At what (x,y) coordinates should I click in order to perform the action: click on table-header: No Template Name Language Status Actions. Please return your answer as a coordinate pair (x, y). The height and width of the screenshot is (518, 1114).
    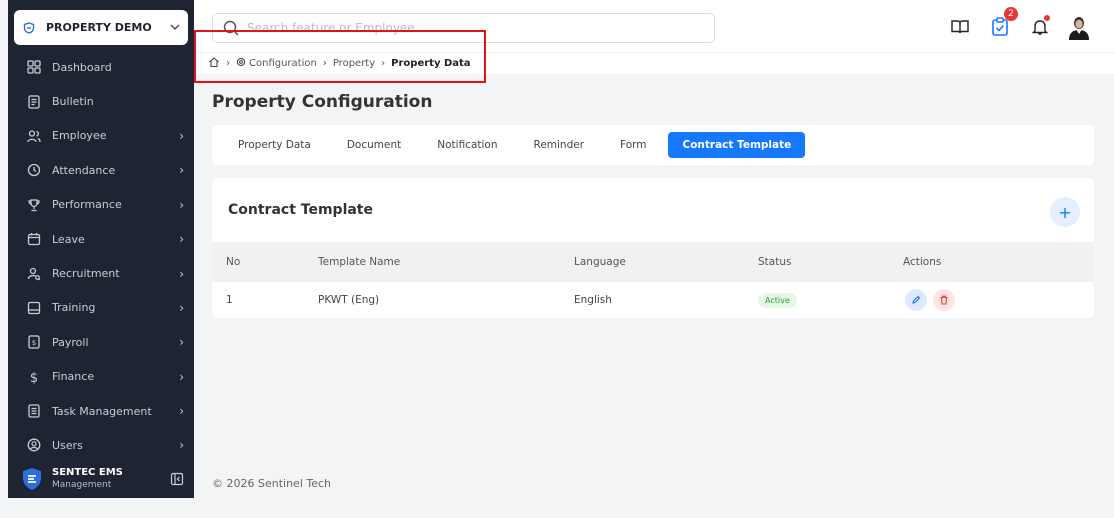
    Looking at the image, I should click on (653, 262).